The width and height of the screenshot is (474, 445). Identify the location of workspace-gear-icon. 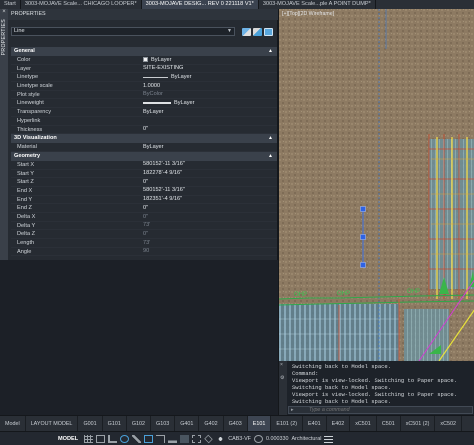
(258, 438).